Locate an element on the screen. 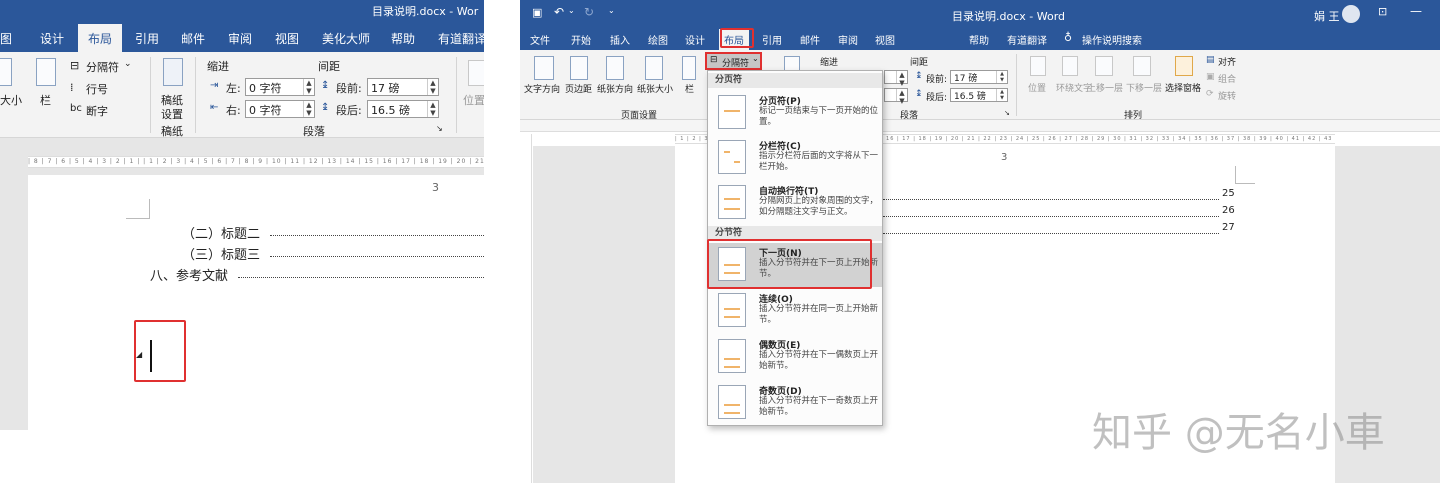 This screenshot has width=1440, height=483. menu-item-even-page: 偶数页(E) 插入分节符并在下一偶数页上开始新节。 is located at coordinates (795, 357).